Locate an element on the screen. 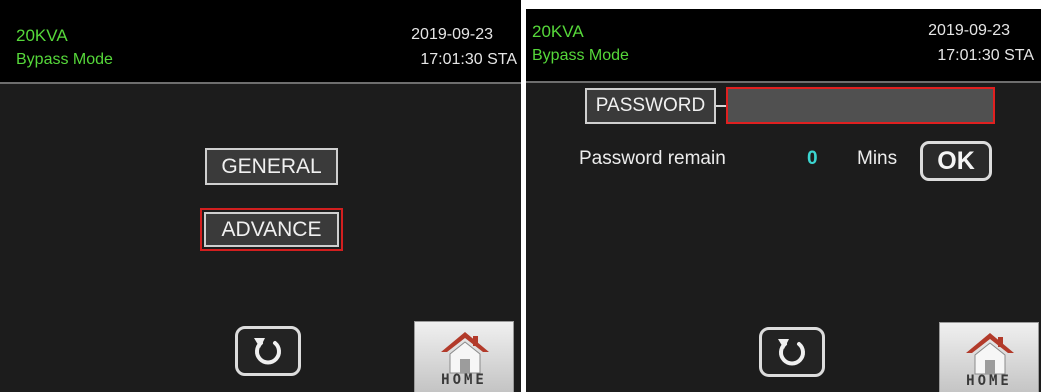  password-label: PASSWORD is located at coordinates (650, 106).